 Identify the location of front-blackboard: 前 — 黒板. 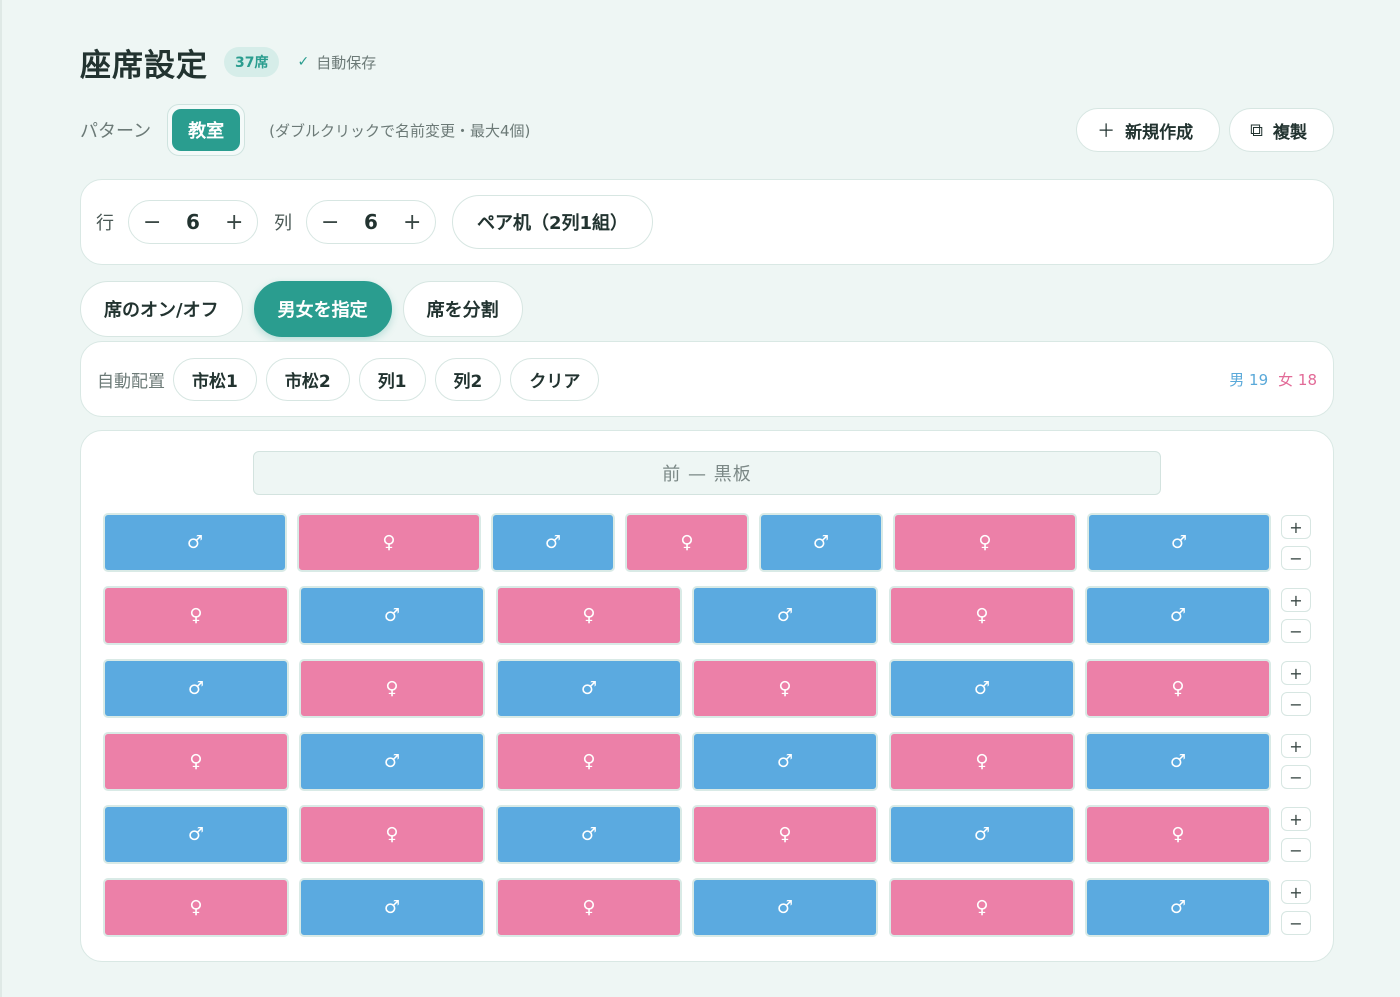
(707, 473).